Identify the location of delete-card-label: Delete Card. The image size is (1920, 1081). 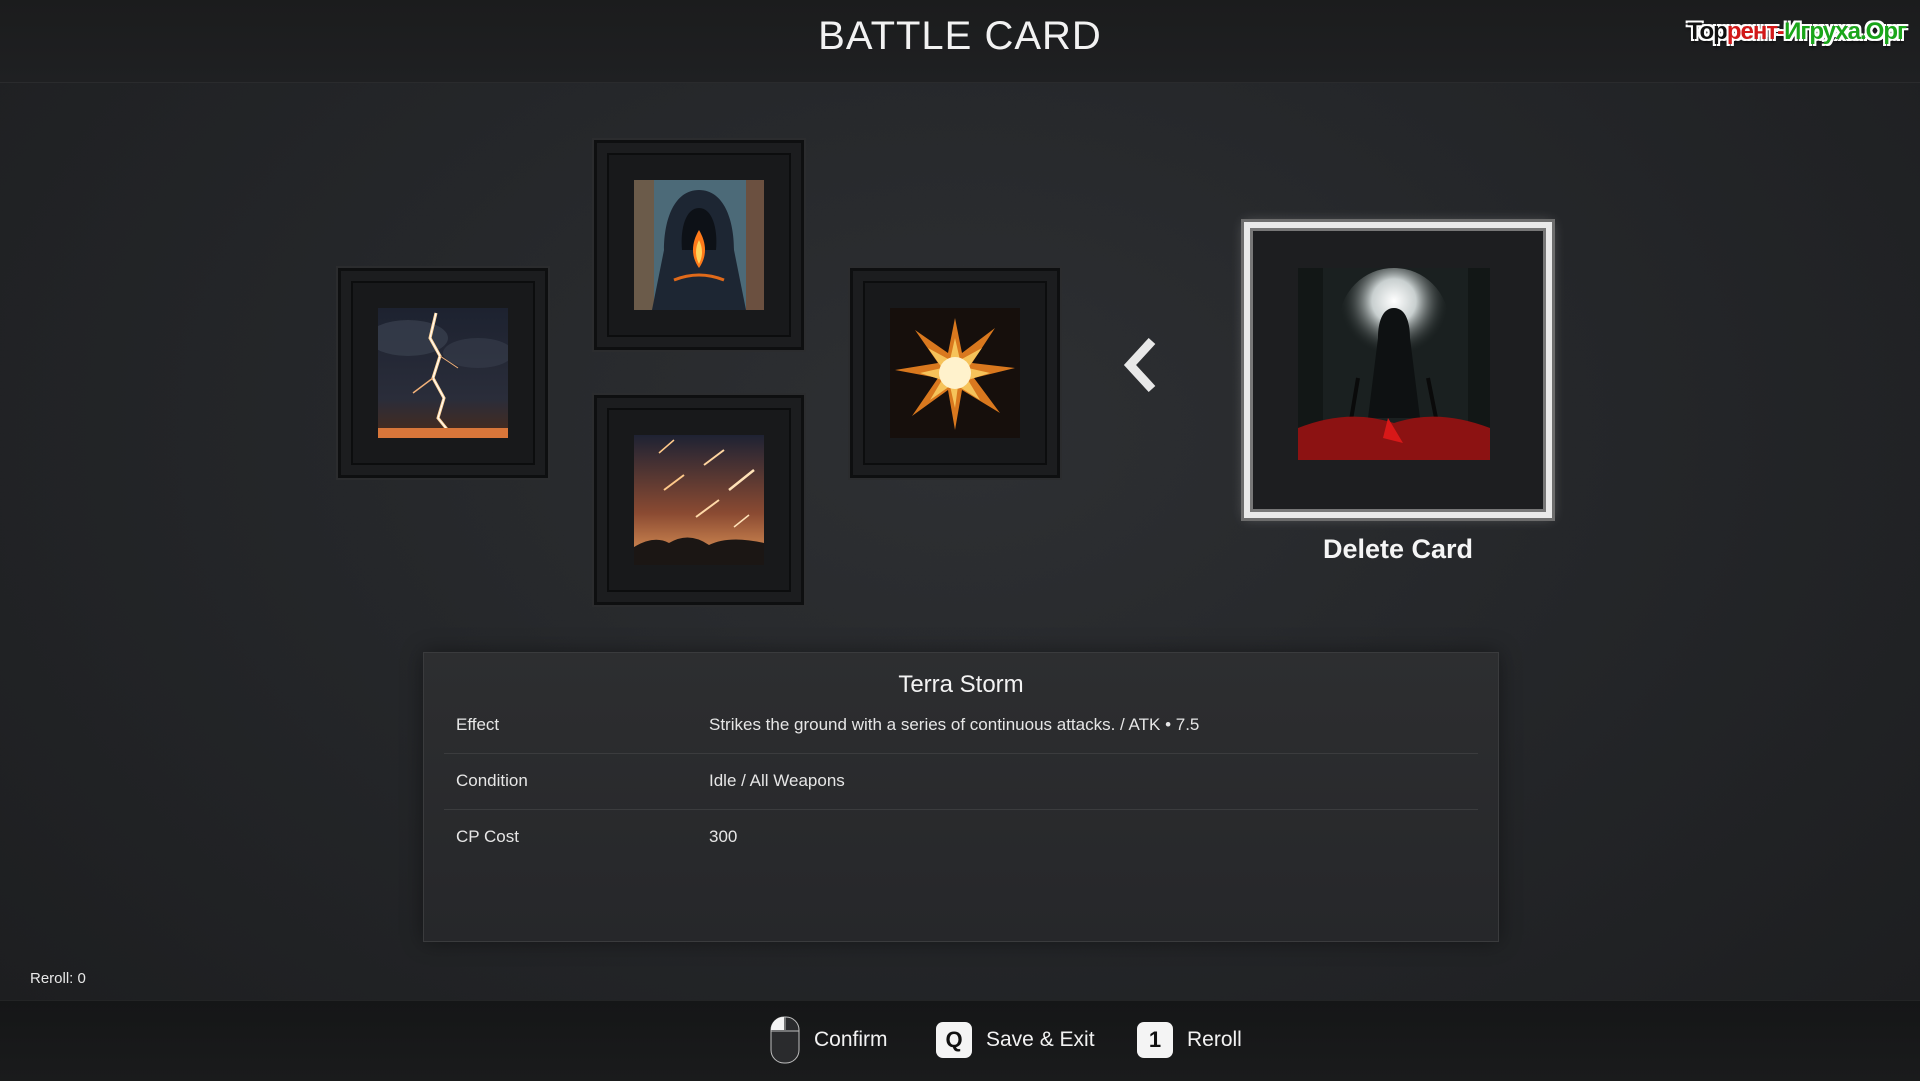
(1398, 549).